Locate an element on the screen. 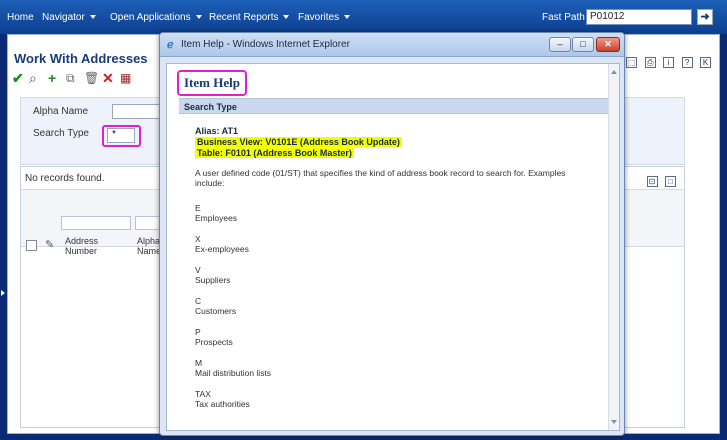  close-button: ✕ is located at coordinates (608, 44).